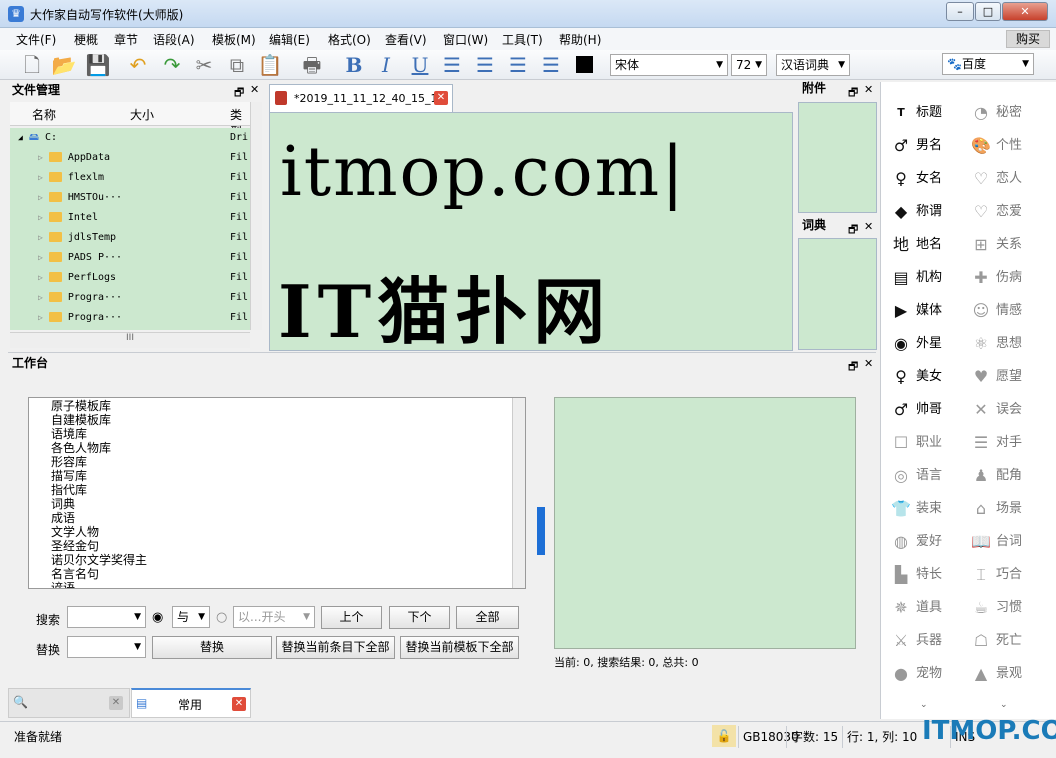 This screenshot has height=758, width=1056. What do you see at coordinates (270, 65) in the screenshot?
I see `paste-icon: 📋` at bounding box center [270, 65].